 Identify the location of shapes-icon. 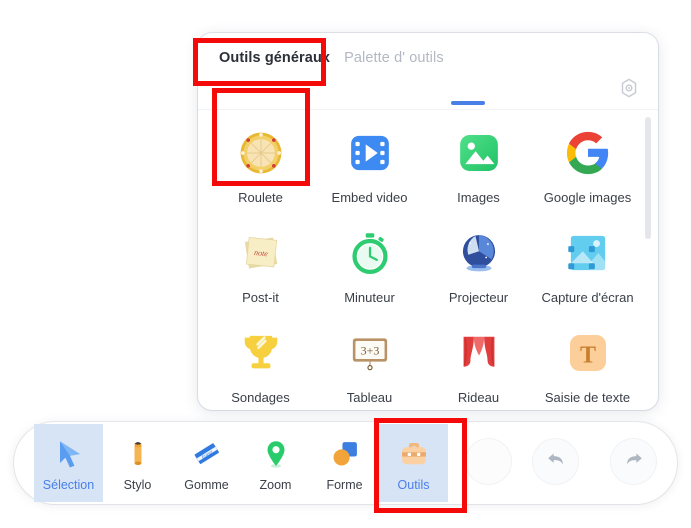
(345, 454).